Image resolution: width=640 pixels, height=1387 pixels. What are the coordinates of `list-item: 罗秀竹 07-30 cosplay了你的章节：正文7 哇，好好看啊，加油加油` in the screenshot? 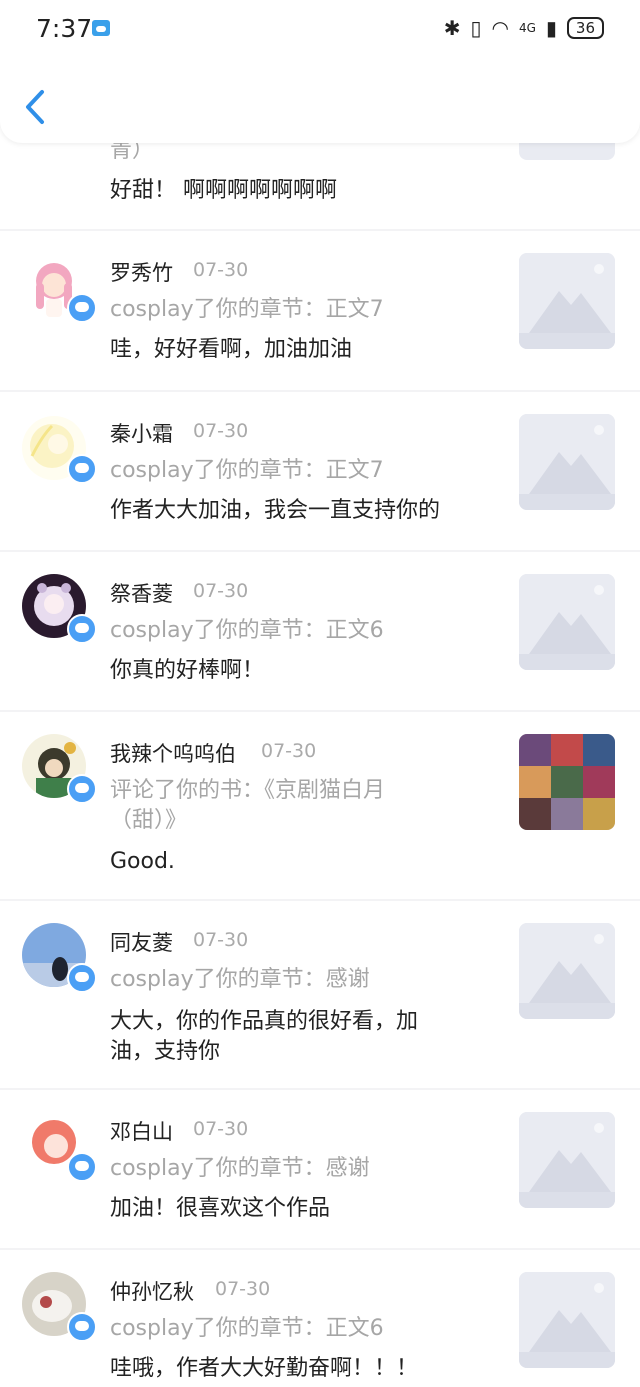 It's located at (320, 310).